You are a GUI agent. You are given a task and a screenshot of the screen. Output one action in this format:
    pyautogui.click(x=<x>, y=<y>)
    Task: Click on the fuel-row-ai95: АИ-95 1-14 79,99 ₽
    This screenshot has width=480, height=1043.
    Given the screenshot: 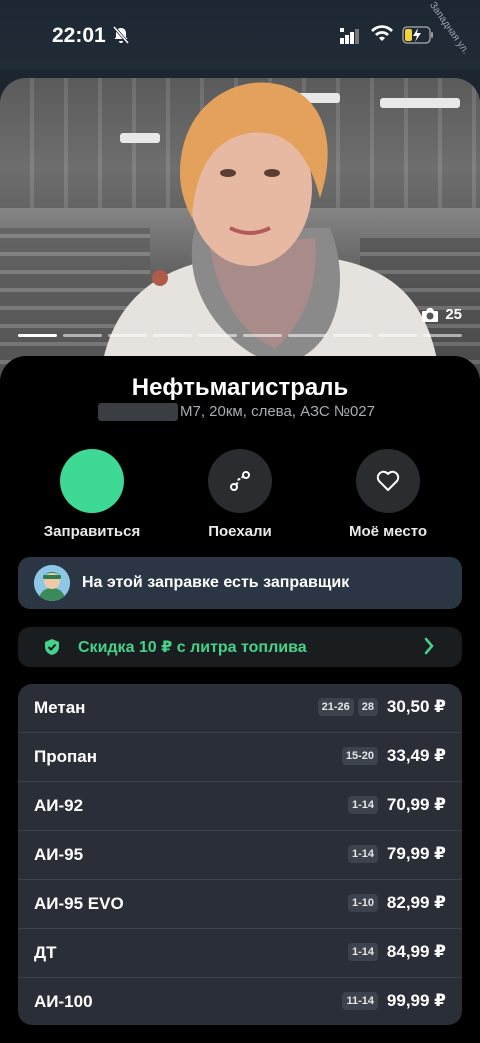 What is the action you would take?
    pyautogui.click(x=240, y=855)
    